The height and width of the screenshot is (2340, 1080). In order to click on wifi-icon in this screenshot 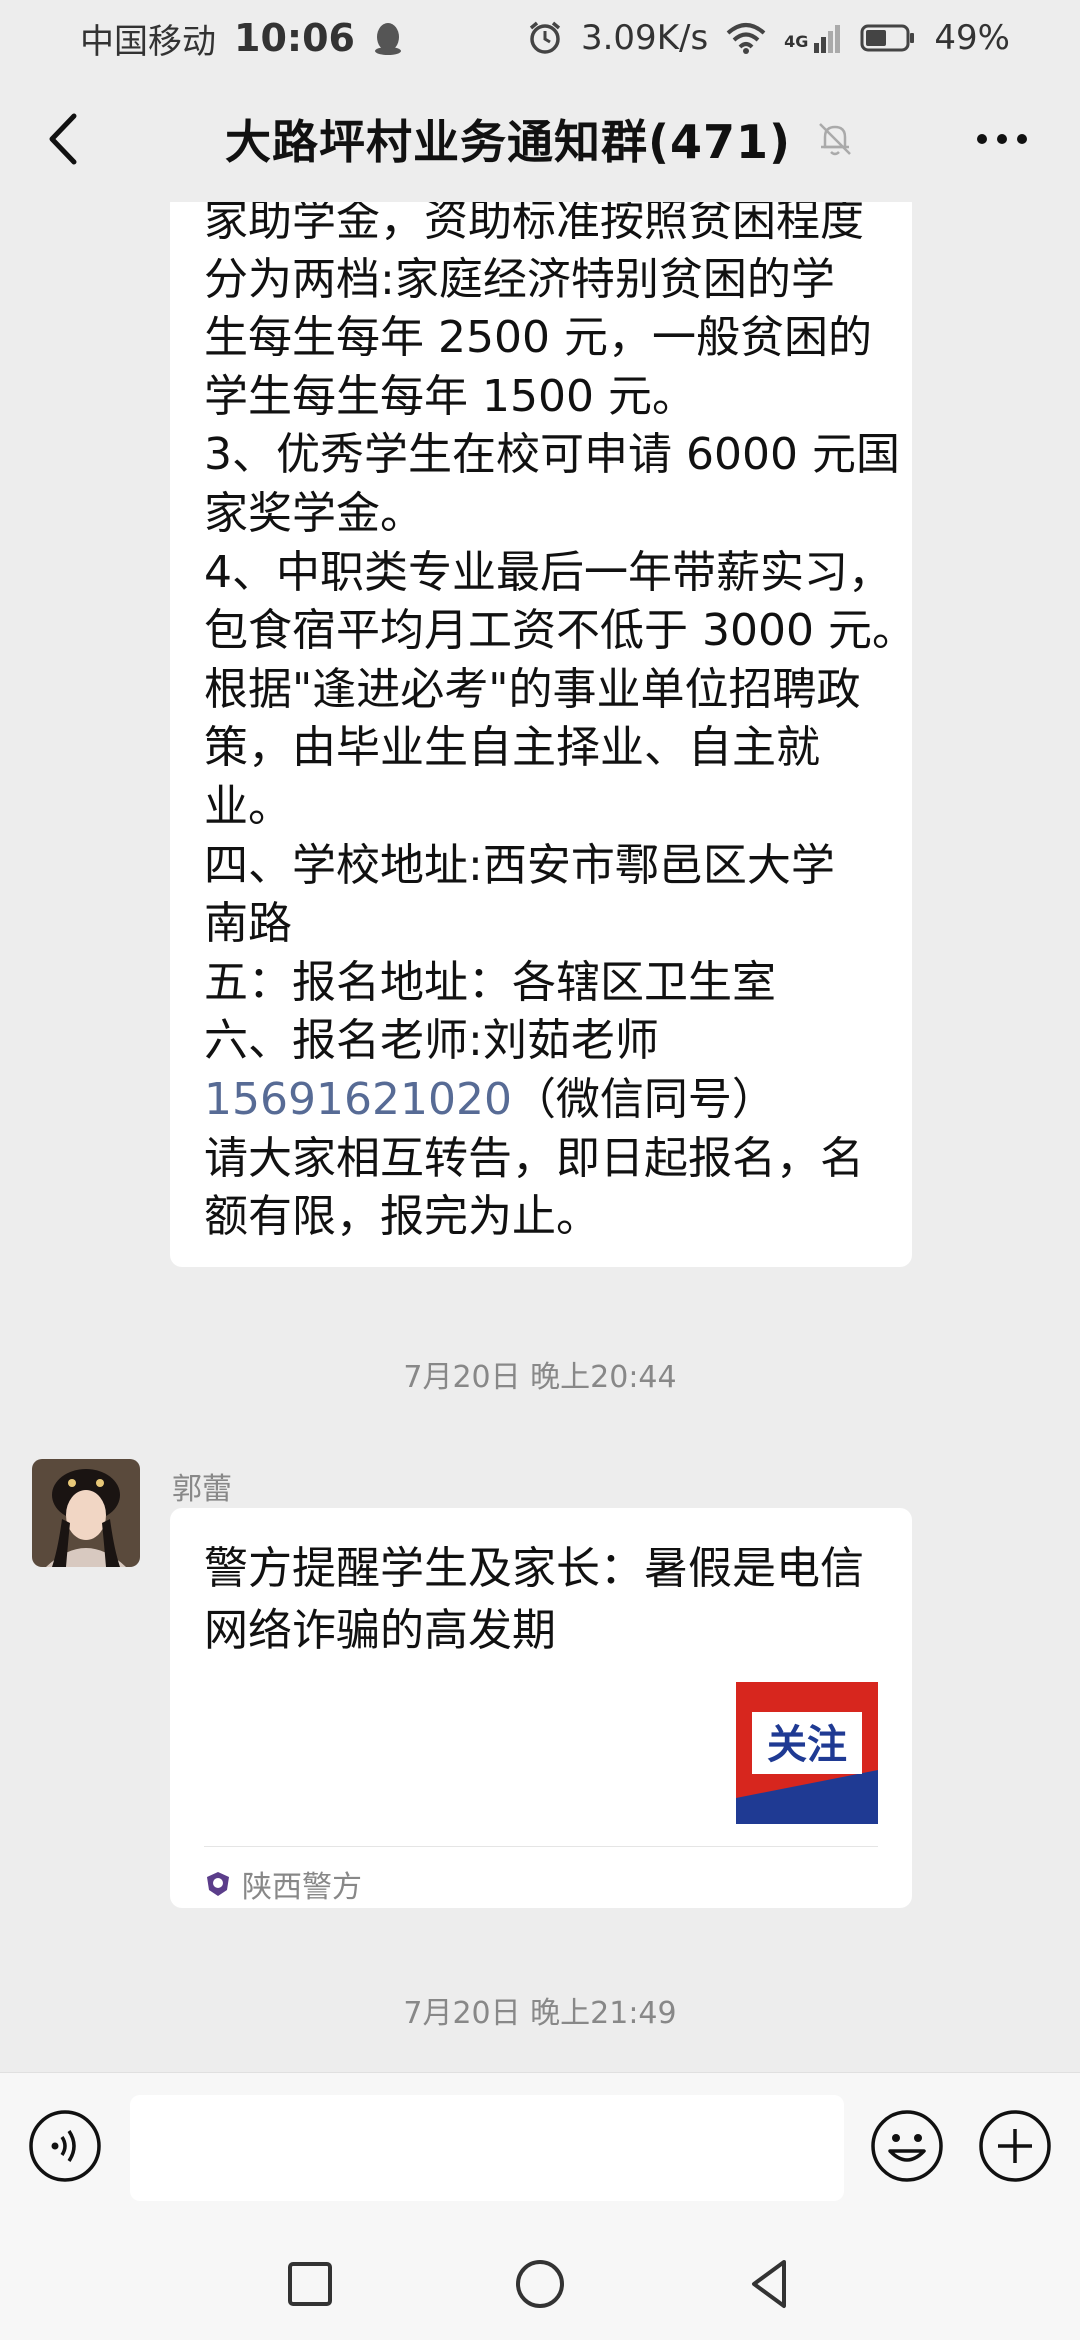, I will do `click(746, 38)`.